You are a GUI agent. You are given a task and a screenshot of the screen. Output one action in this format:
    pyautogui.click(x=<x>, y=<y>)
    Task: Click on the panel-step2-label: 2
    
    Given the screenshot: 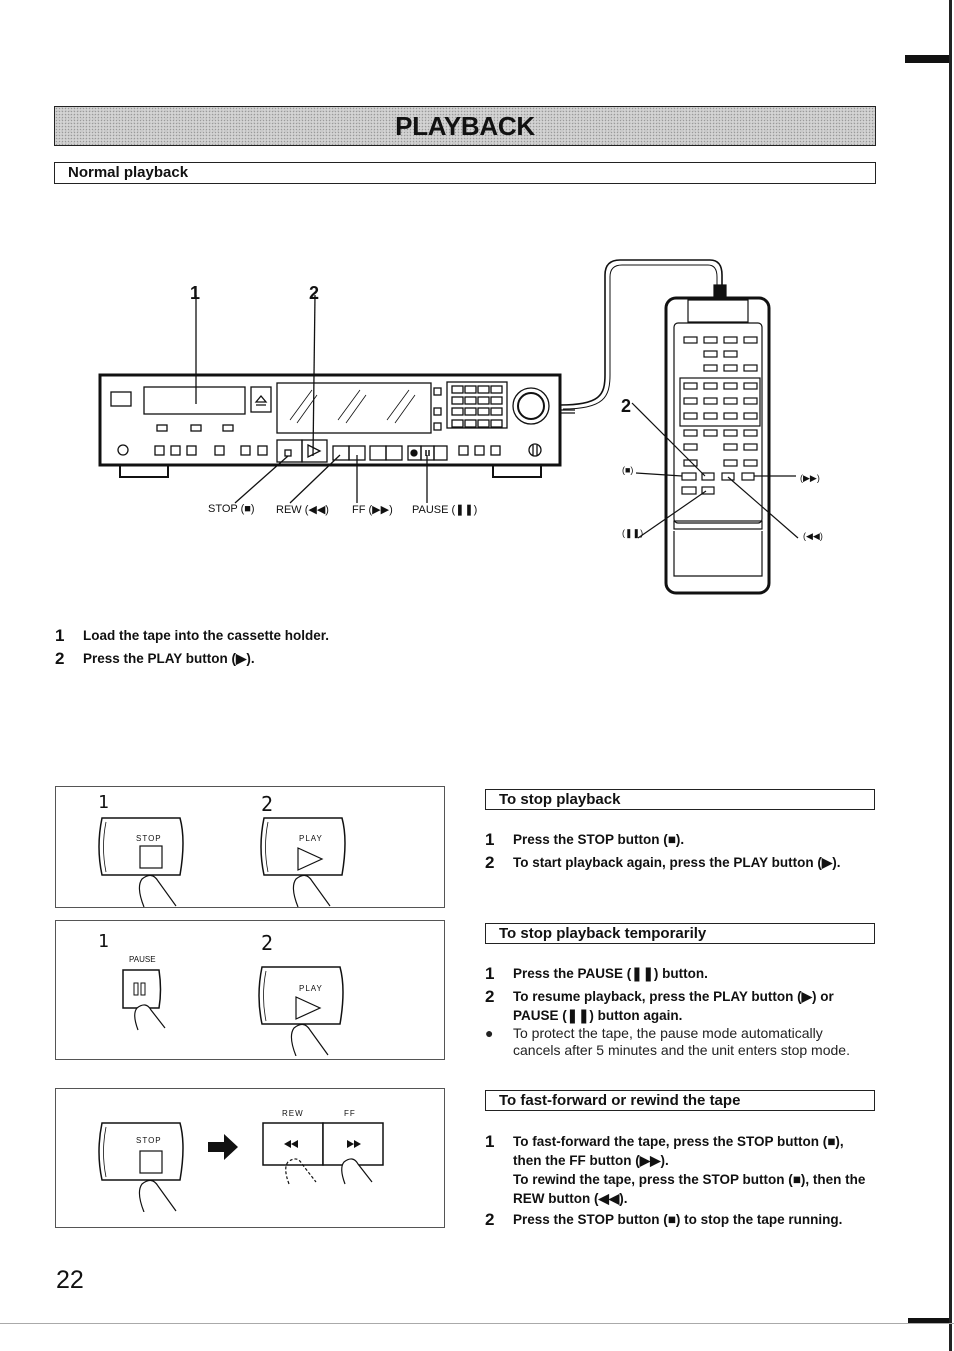 What is the action you would take?
    pyautogui.click(x=267, y=943)
    